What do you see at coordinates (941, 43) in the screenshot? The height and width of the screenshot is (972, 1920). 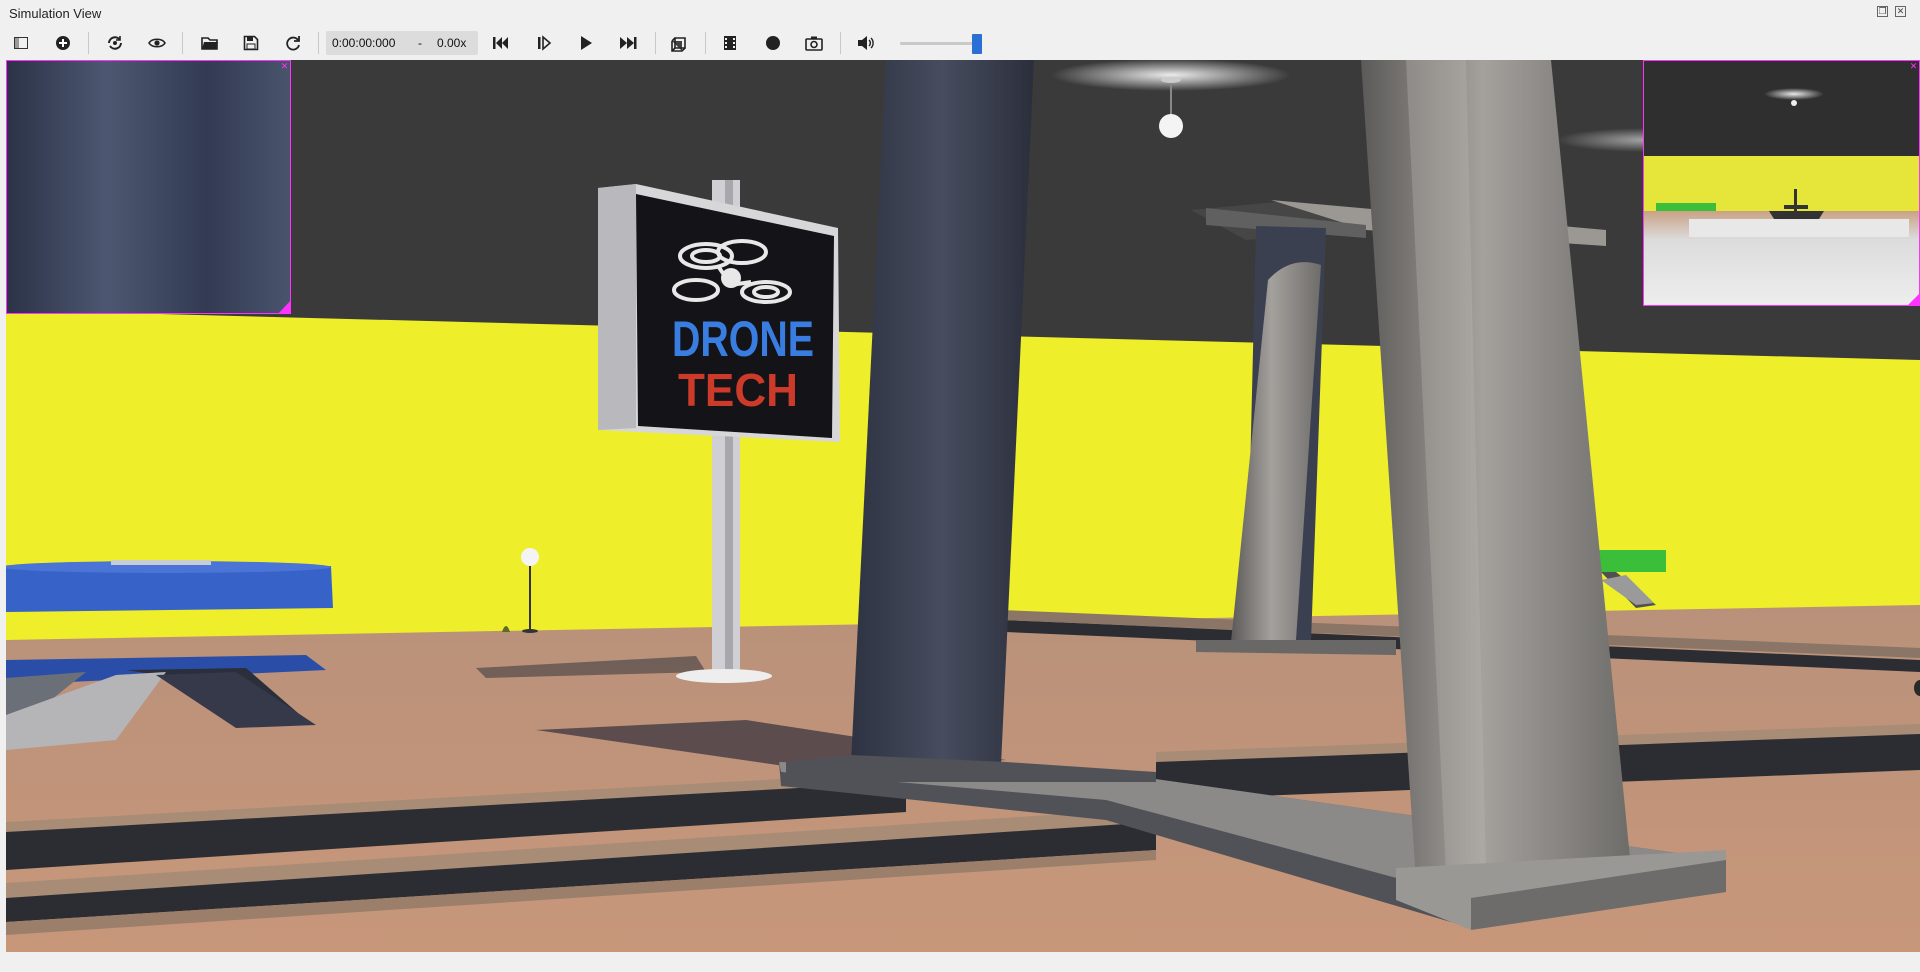 I see `volume-slider-track` at bounding box center [941, 43].